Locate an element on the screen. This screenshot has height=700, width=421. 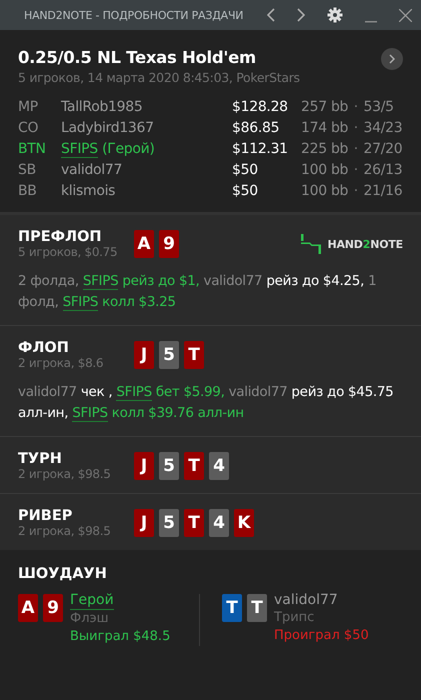
player-stats: 53/5 is located at coordinates (379, 107).